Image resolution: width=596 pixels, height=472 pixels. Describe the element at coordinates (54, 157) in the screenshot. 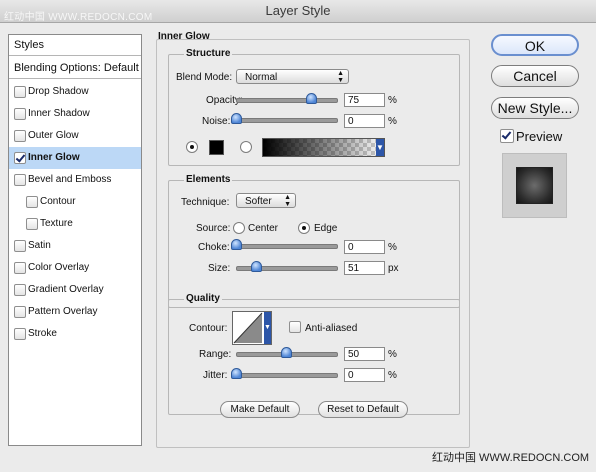

I see `style-item-label: Inner Glow` at that location.